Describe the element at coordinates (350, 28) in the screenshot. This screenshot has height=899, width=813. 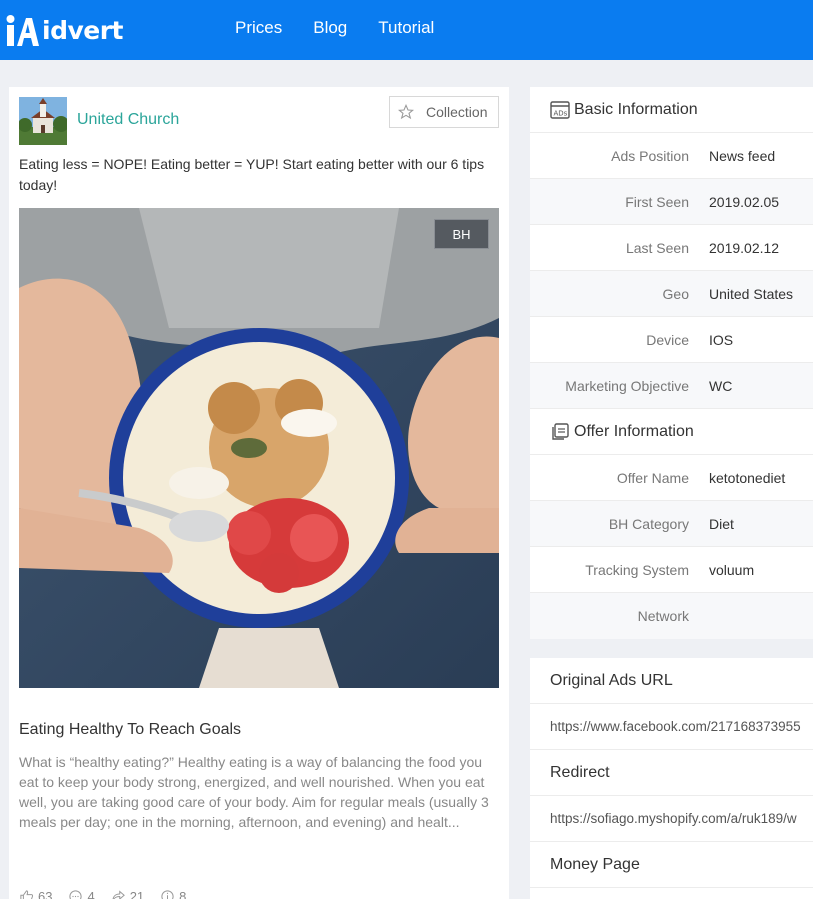
I see `main-nav: Prices Blog Tutorial` at that location.